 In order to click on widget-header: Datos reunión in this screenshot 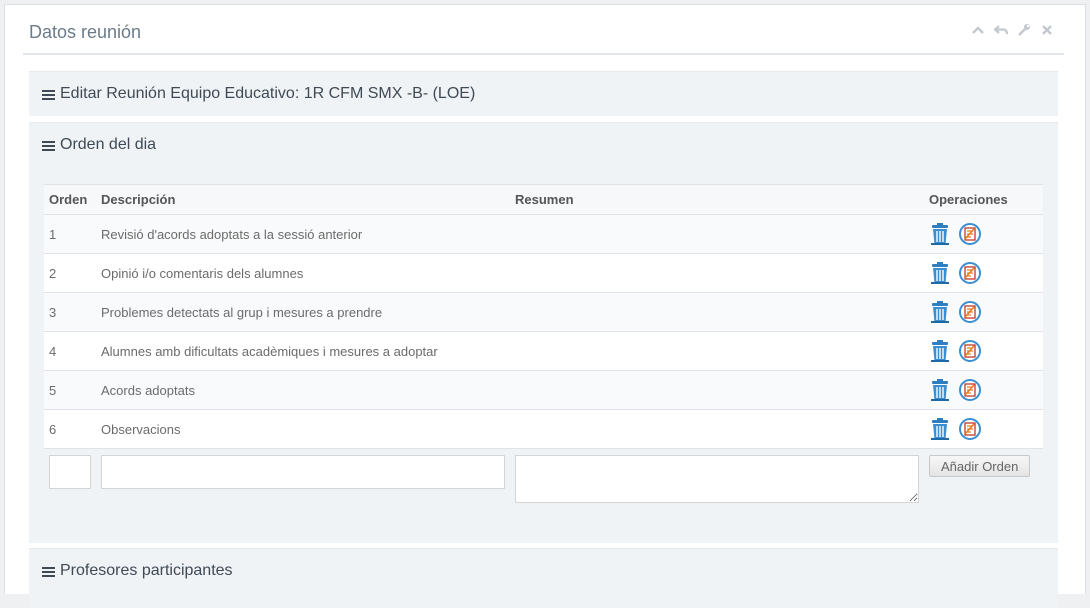, I will do `click(543, 30)`.